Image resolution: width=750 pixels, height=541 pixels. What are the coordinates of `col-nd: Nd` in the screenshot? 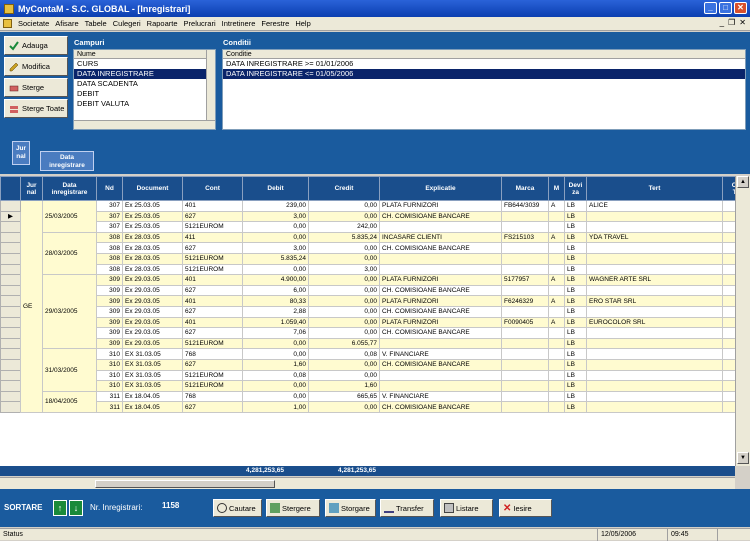 It's located at (109, 188).